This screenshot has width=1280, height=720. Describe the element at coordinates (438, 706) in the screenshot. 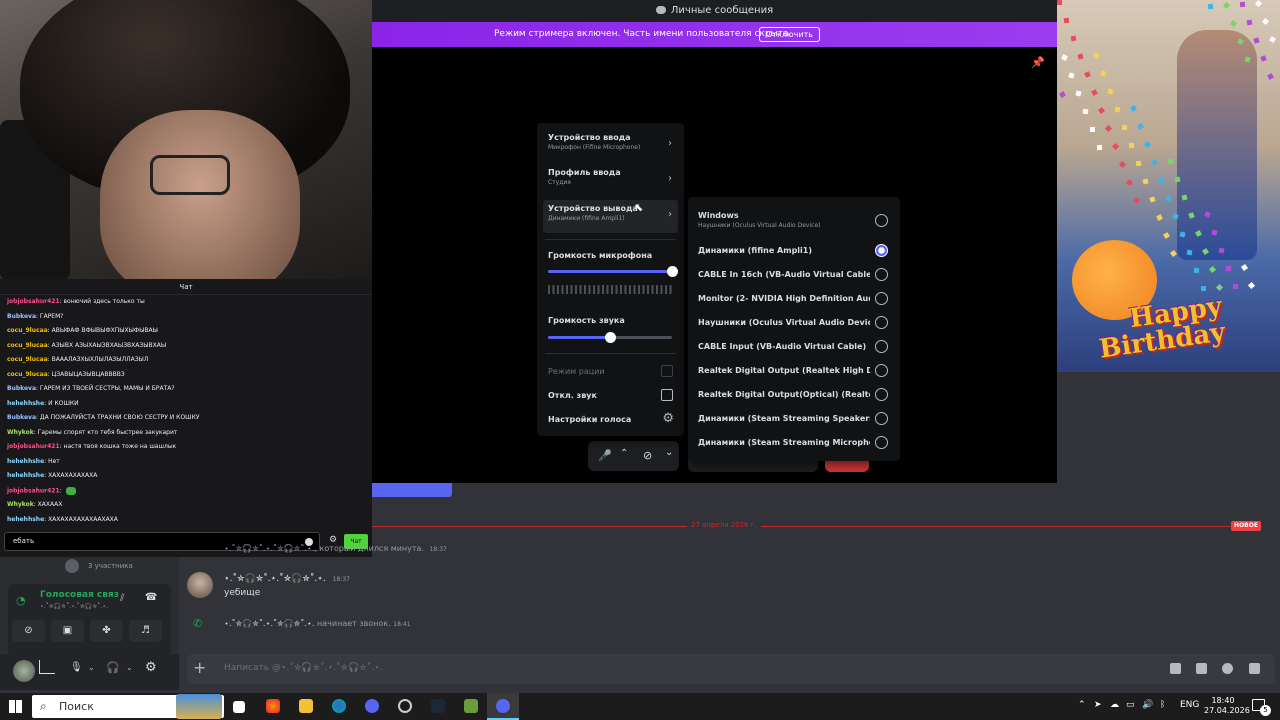

I see `steam-icon` at that location.